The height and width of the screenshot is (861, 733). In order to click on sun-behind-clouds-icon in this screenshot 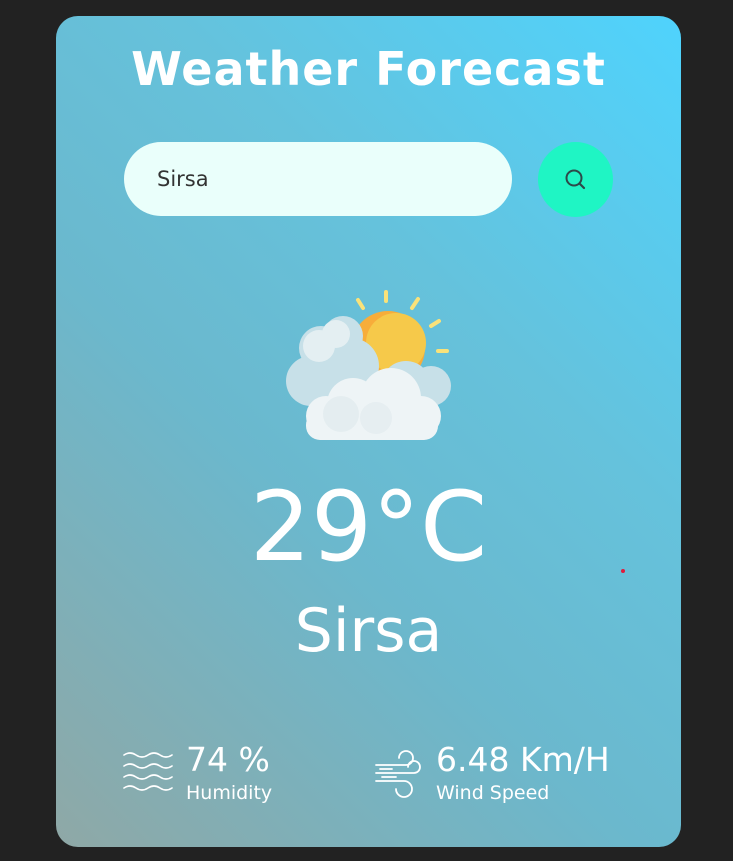, I will do `click(368, 365)`.